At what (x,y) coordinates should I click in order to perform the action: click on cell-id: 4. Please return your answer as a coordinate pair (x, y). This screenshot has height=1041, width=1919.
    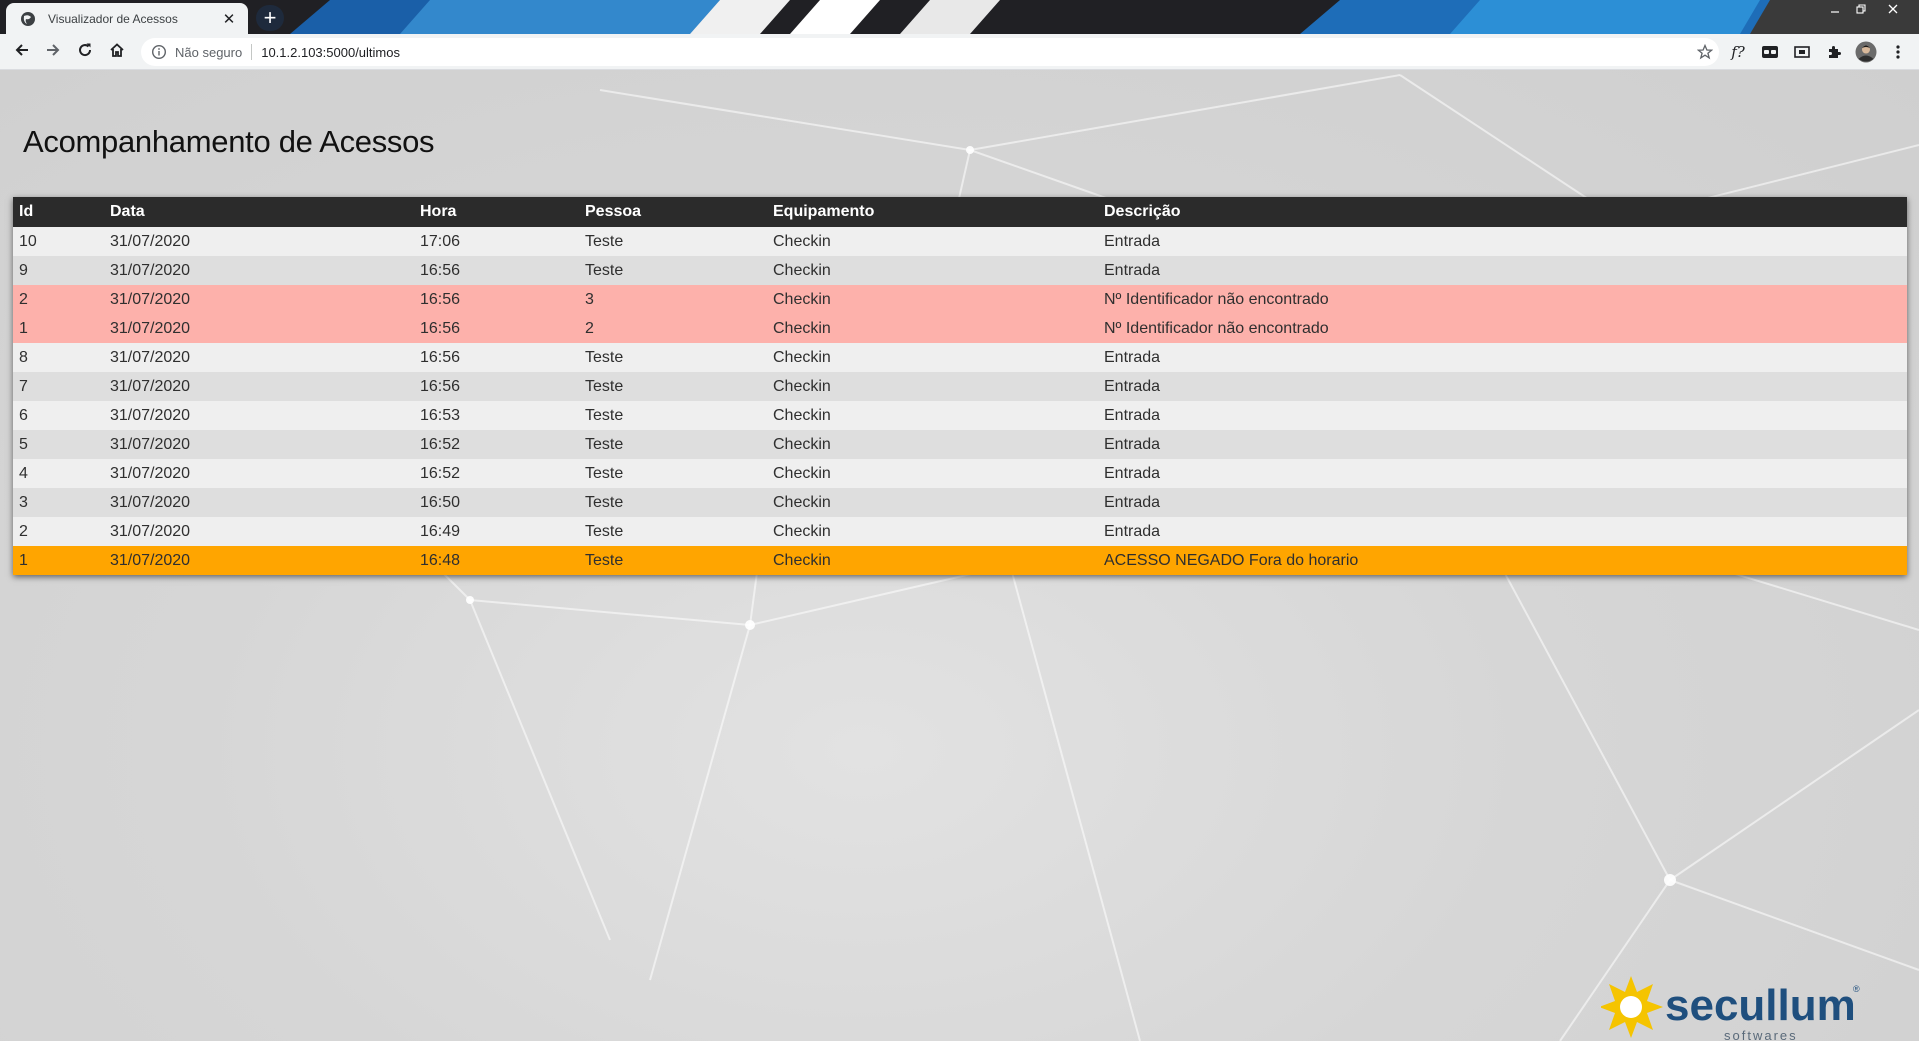
    Looking at the image, I should click on (58, 473).